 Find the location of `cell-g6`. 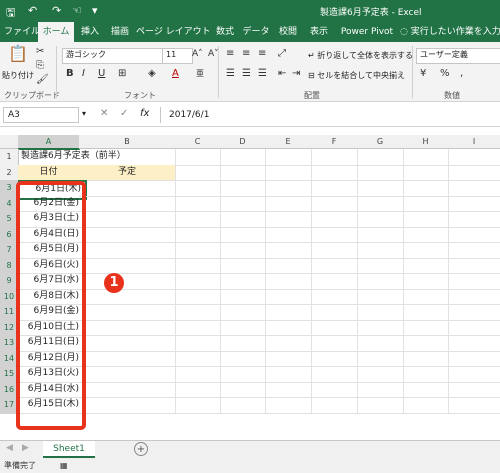

cell-g6 is located at coordinates (380, 234).